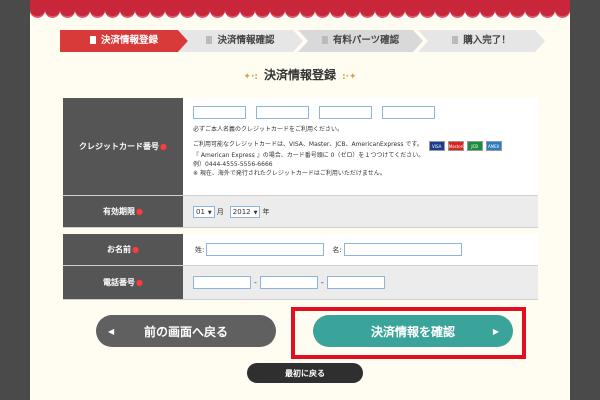  I want to click on chevron-down-icon: ▼, so click(255, 212).